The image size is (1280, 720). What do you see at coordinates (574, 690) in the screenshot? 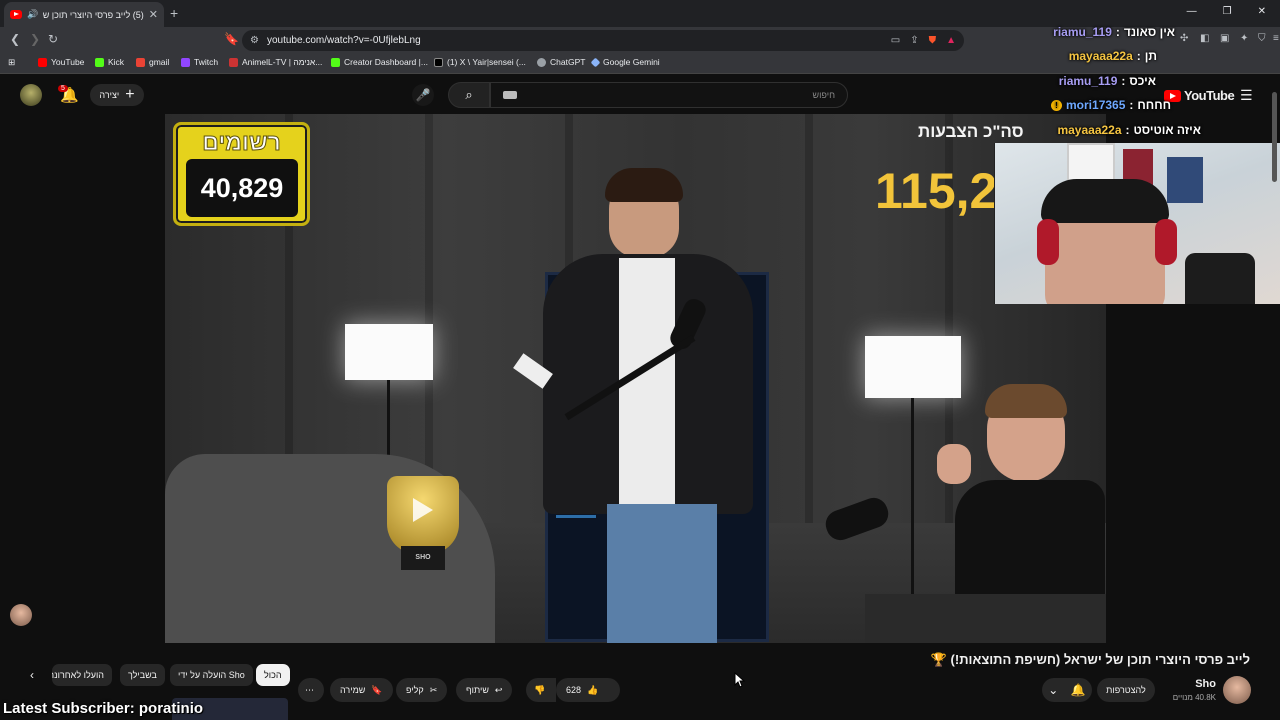
I see `like-count: 628` at bounding box center [574, 690].